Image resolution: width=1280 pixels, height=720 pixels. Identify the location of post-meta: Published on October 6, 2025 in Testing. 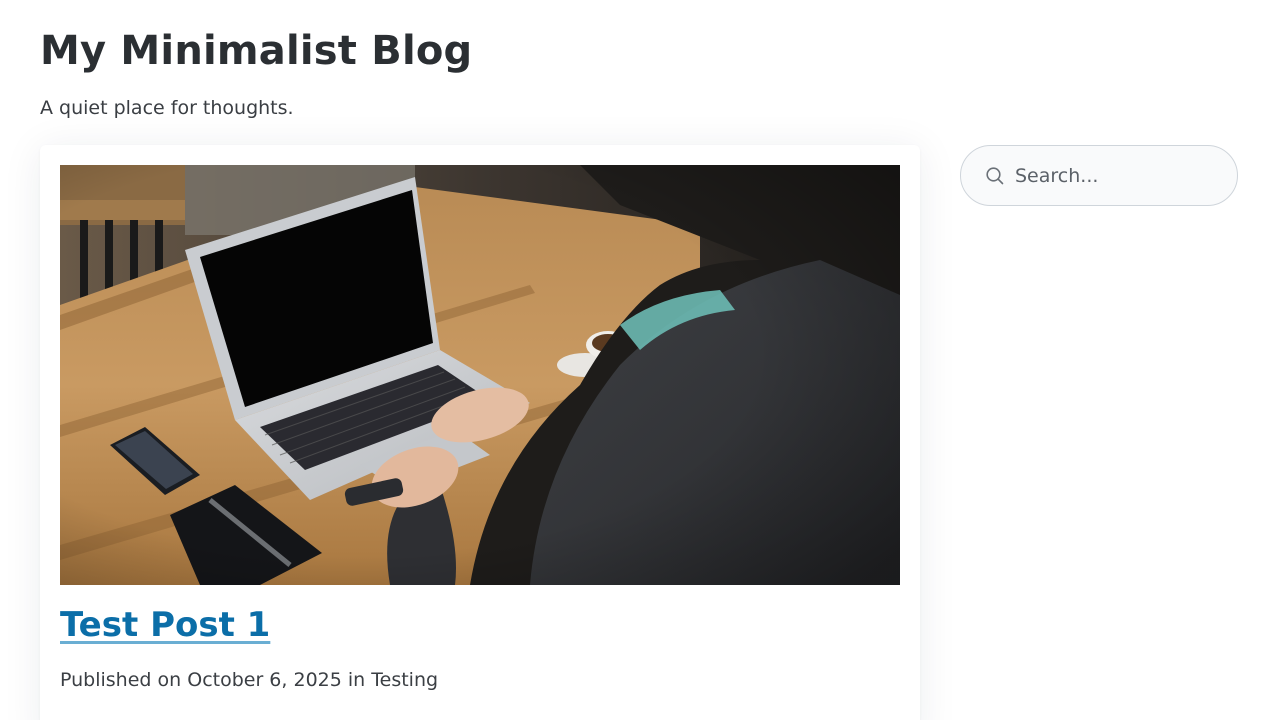
(249, 680).